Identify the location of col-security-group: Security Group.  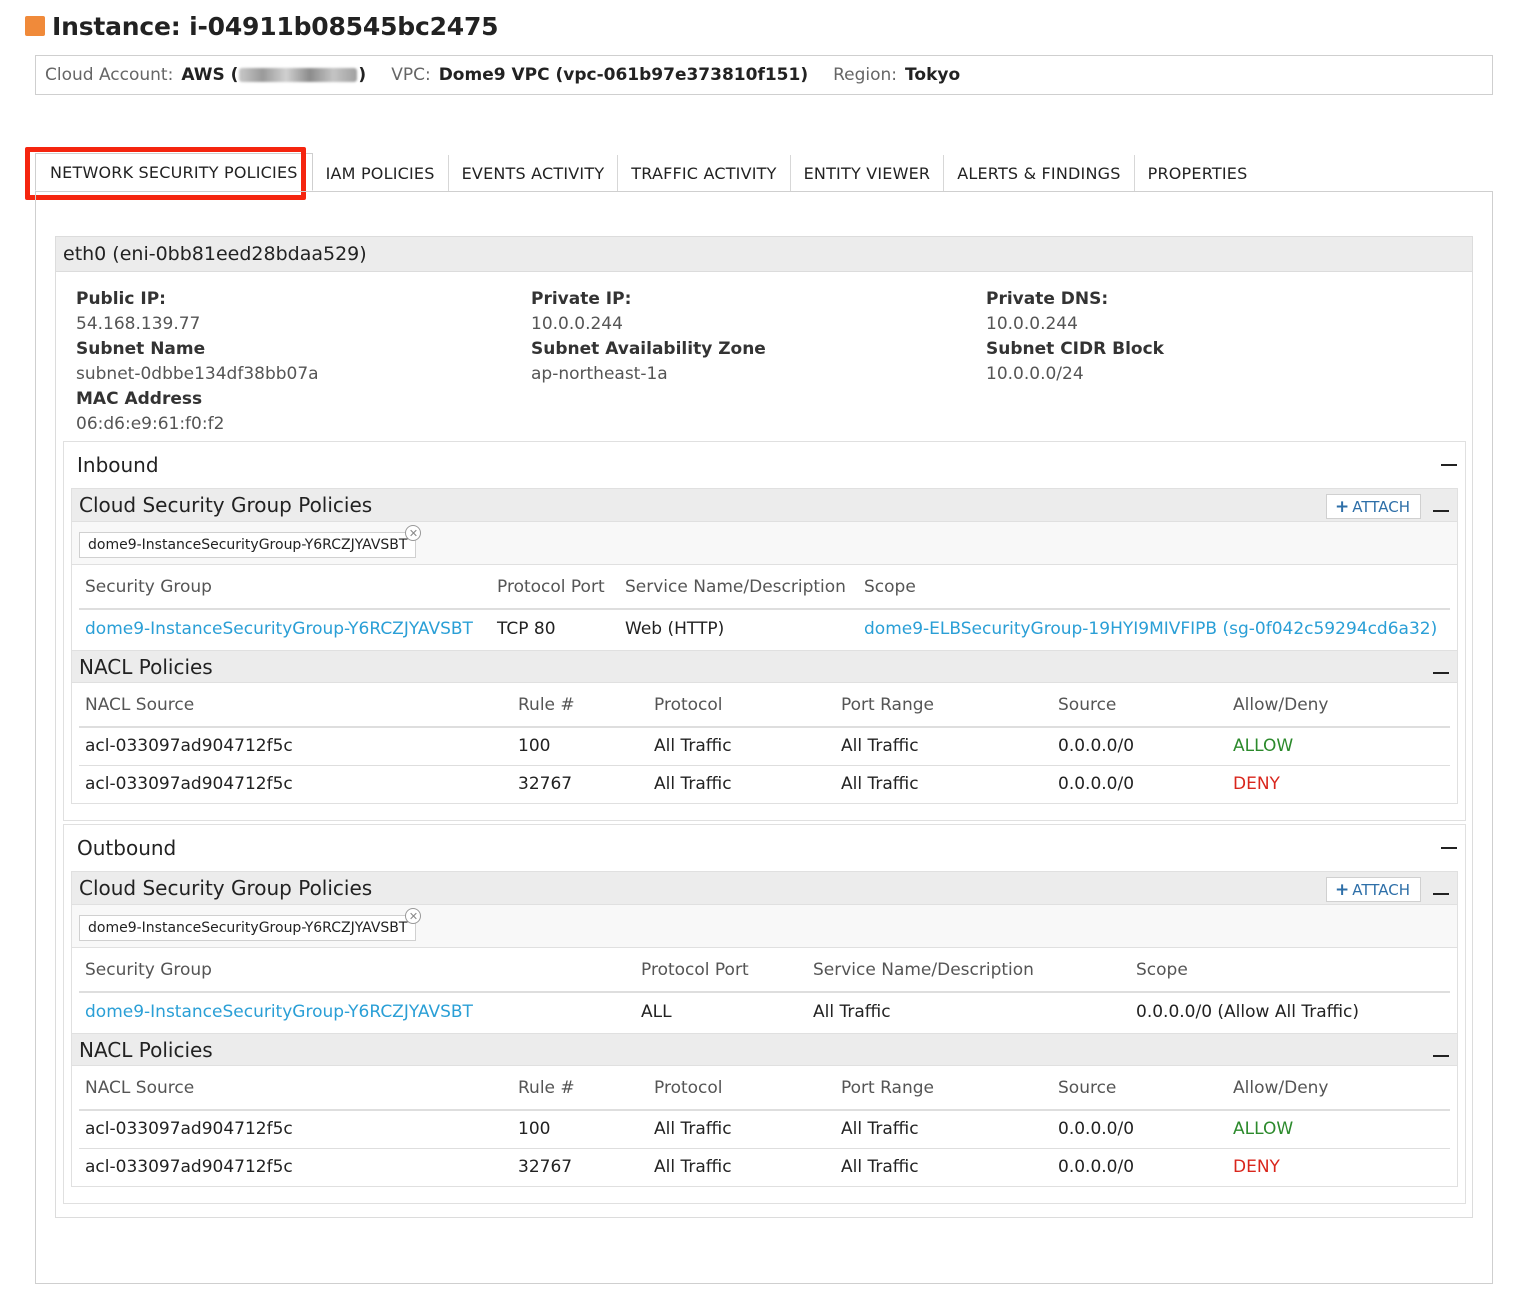
(285, 587).